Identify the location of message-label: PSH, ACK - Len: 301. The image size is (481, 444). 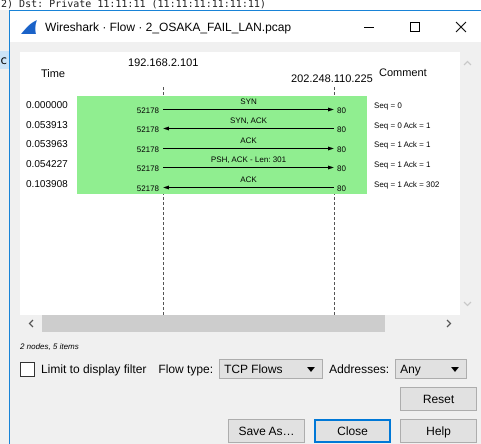
(248, 159).